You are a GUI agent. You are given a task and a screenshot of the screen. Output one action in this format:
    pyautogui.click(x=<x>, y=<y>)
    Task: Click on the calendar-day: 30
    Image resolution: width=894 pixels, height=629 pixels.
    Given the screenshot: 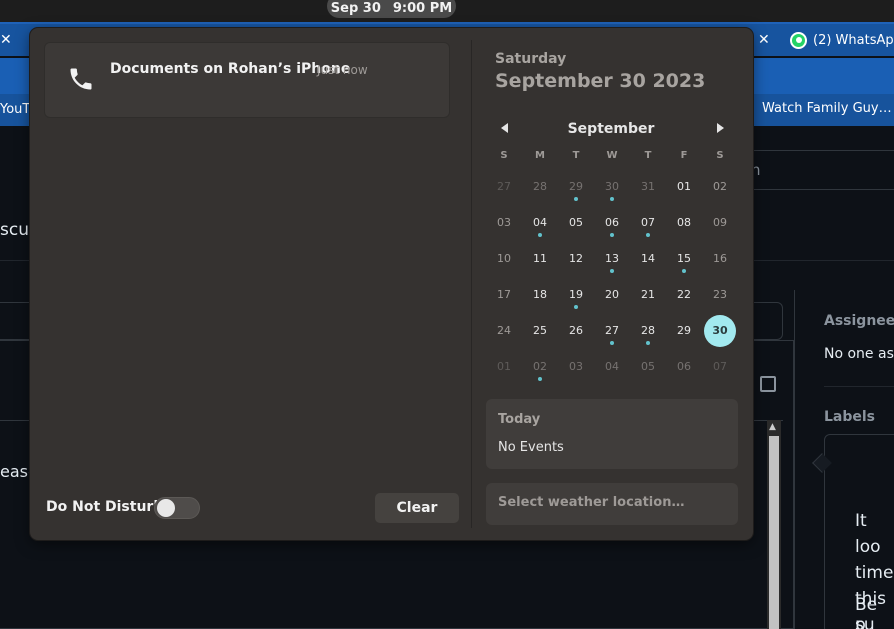 What is the action you would take?
    pyautogui.click(x=612, y=187)
    